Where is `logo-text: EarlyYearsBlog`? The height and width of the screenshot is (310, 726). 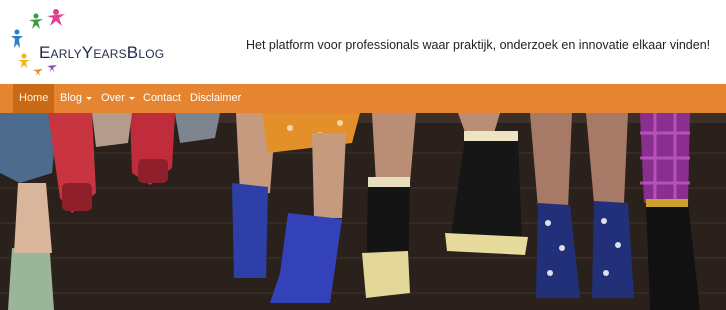
logo-text: EarlyYearsBlog is located at coordinates (102, 52).